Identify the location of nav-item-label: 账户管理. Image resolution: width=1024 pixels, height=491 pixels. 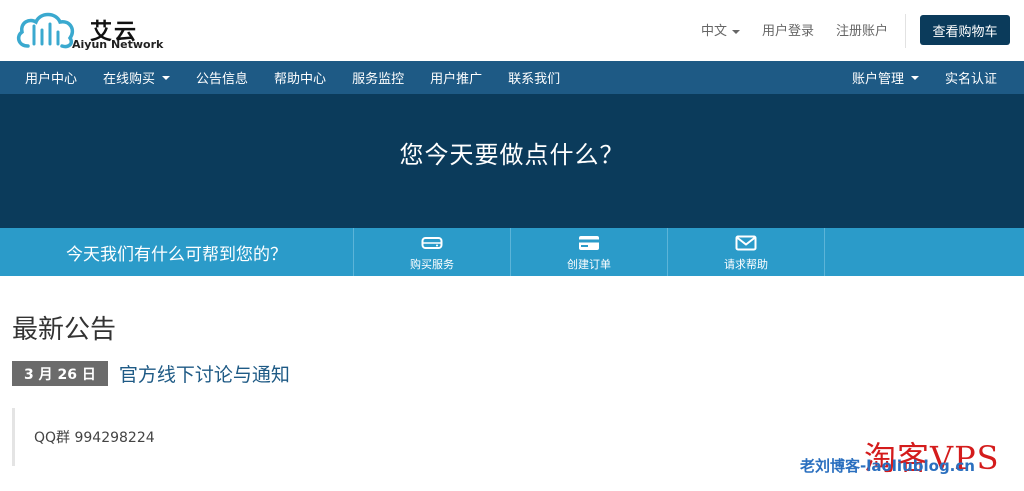
(877, 79).